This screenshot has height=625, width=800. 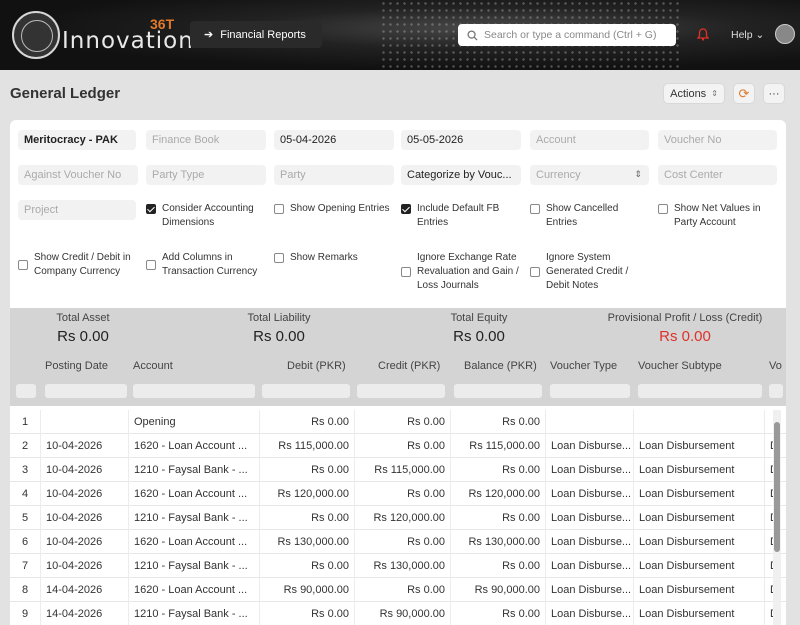 What do you see at coordinates (777, 487) in the screenshot?
I see `scrollbar-thumb` at bounding box center [777, 487].